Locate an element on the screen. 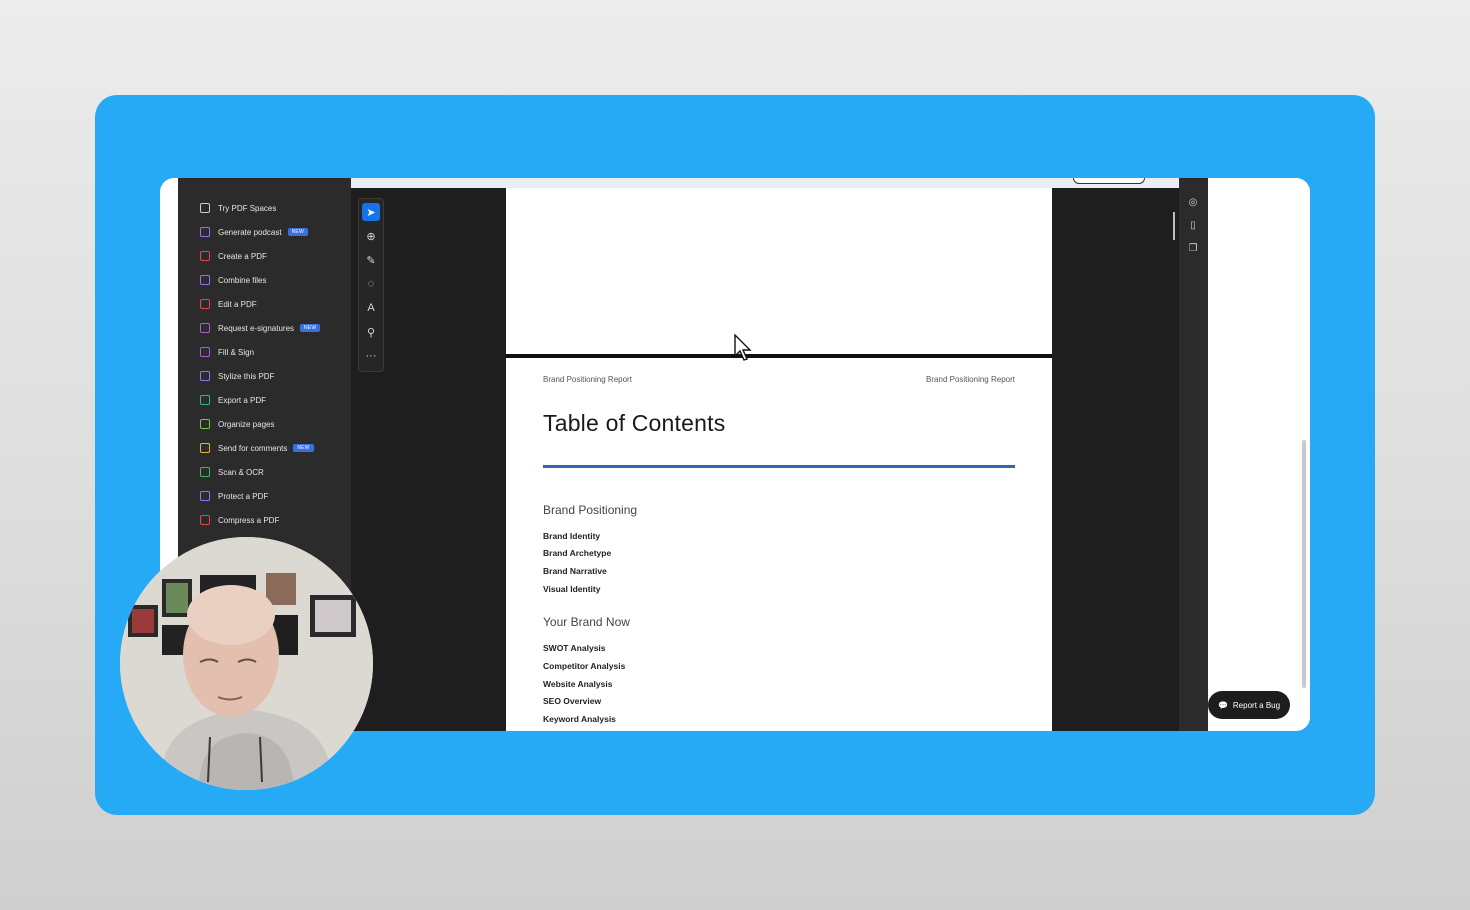 The image size is (1470, 910). select-cursor-icon: ➤ is located at coordinates (371, 212).